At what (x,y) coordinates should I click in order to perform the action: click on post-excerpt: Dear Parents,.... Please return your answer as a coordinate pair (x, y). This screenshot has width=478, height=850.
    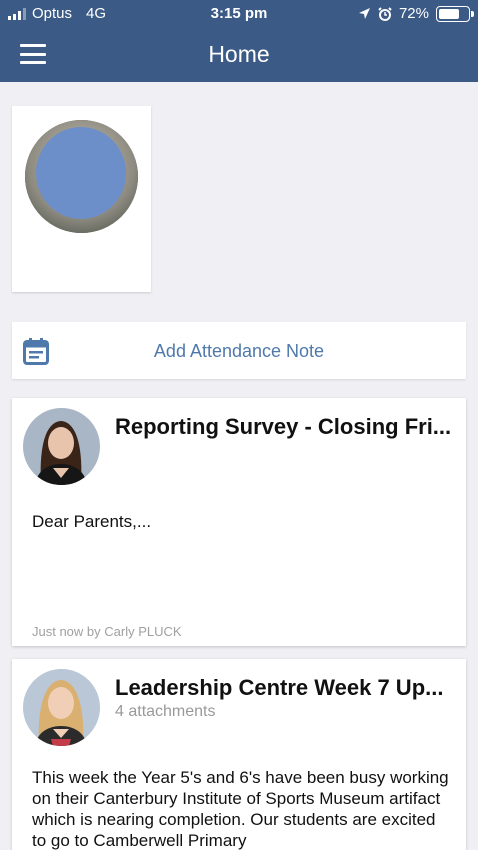
    Looking at the image, I should click on (92, 521).